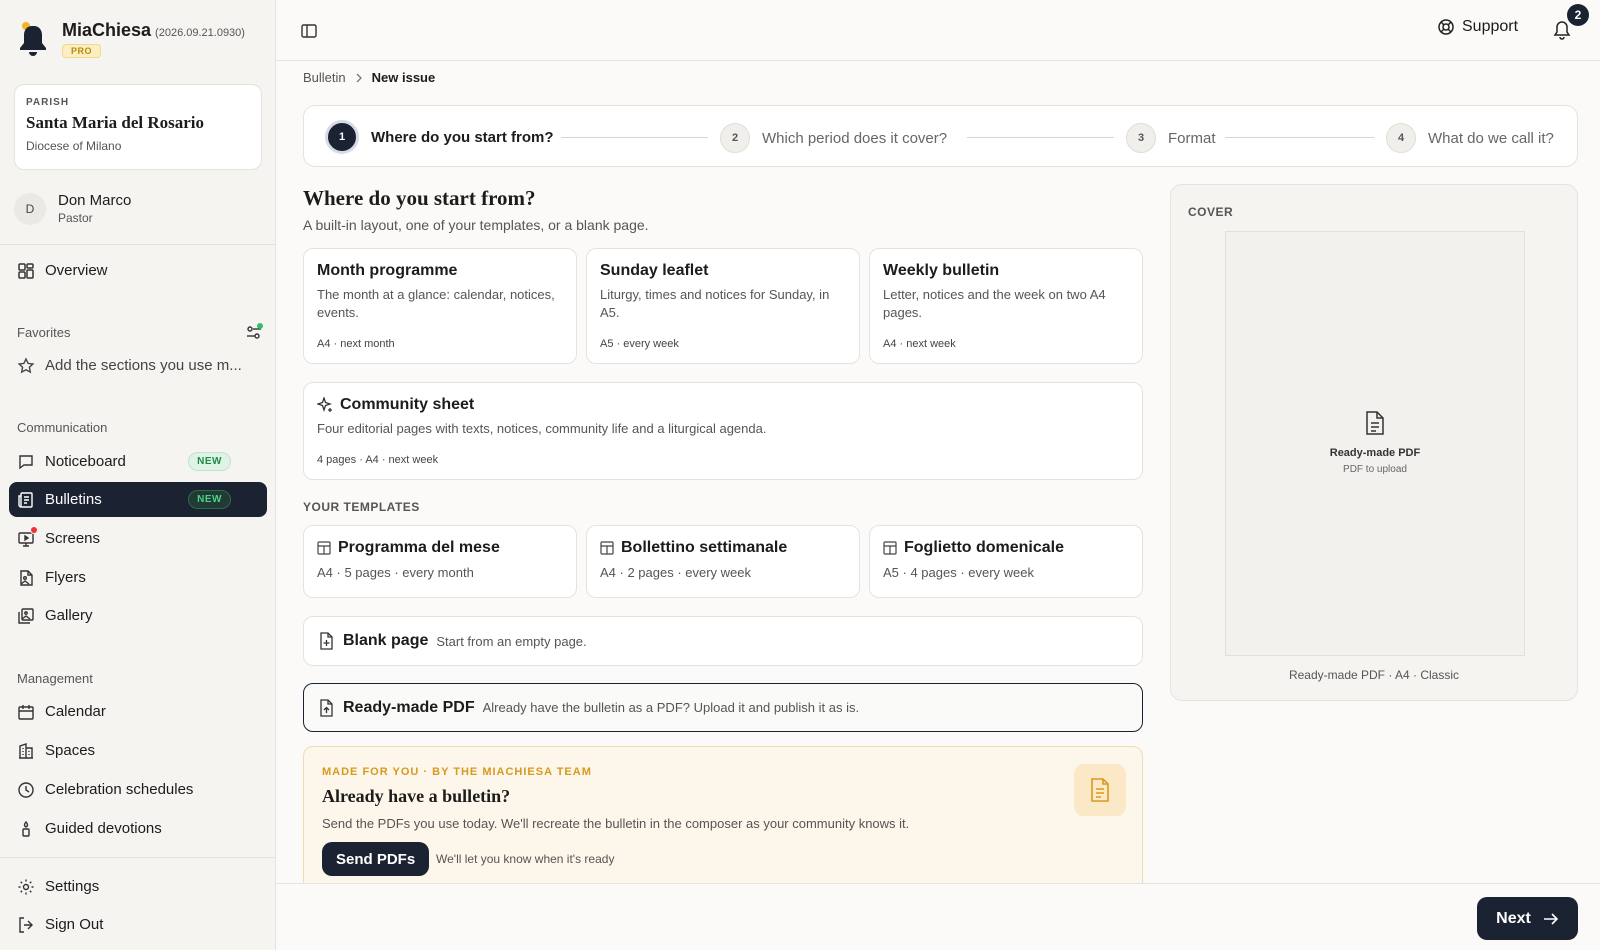  What do you see at coordinates (419, 198) in the screenshot?
I see `section-title: Where do you start from?` at bounding box center [419, 198].